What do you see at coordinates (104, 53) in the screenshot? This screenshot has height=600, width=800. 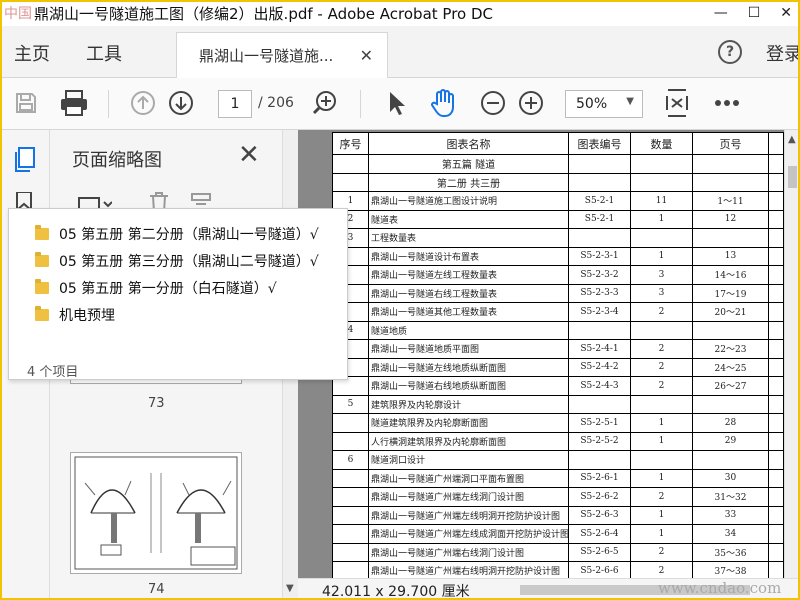 I see `tab-tools: 工具` at bounding box center [104, 53].